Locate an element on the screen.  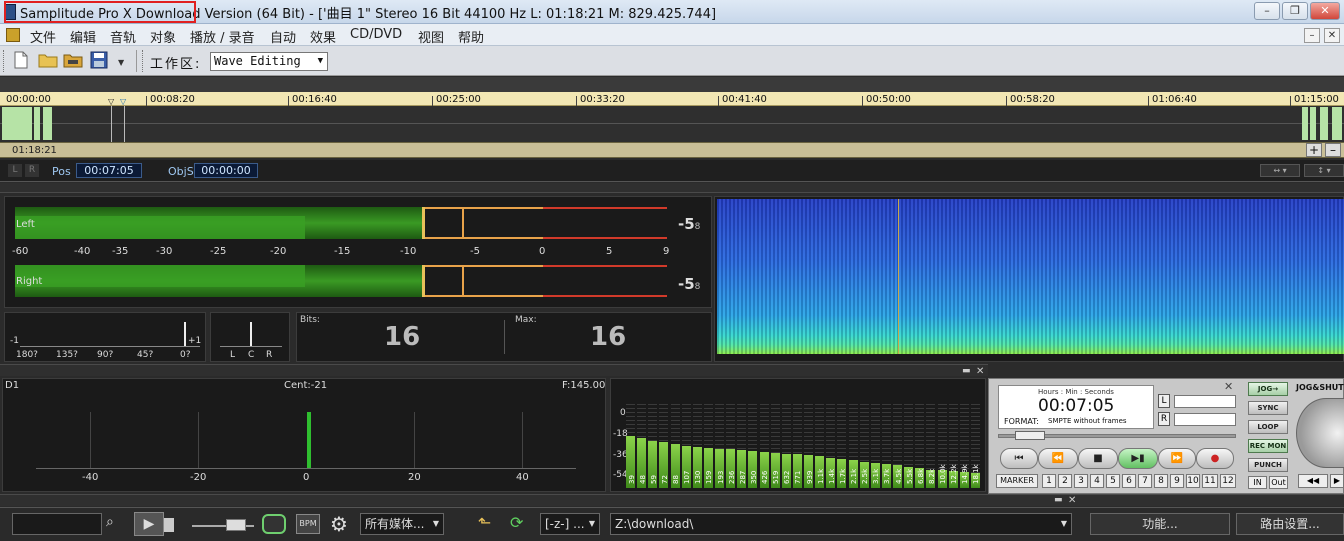
snap-height-dropdown: ↕ ▾ is located at coordinates (1324, 170).